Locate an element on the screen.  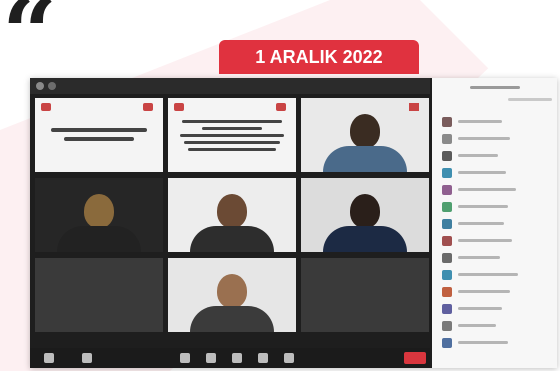
share-screen-icon is located at coordinates (237, 358).